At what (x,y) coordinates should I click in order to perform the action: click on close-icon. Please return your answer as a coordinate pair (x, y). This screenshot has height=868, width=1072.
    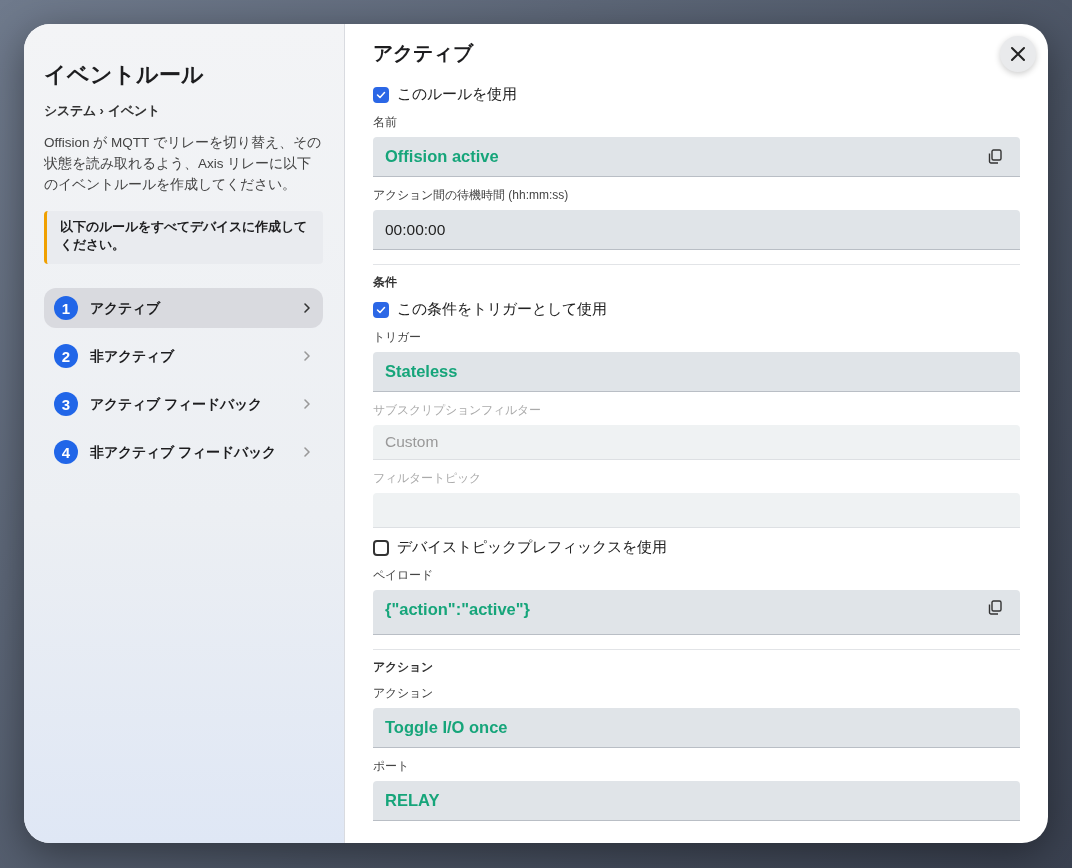
    Looking at the image, I should click on (1018, 54).